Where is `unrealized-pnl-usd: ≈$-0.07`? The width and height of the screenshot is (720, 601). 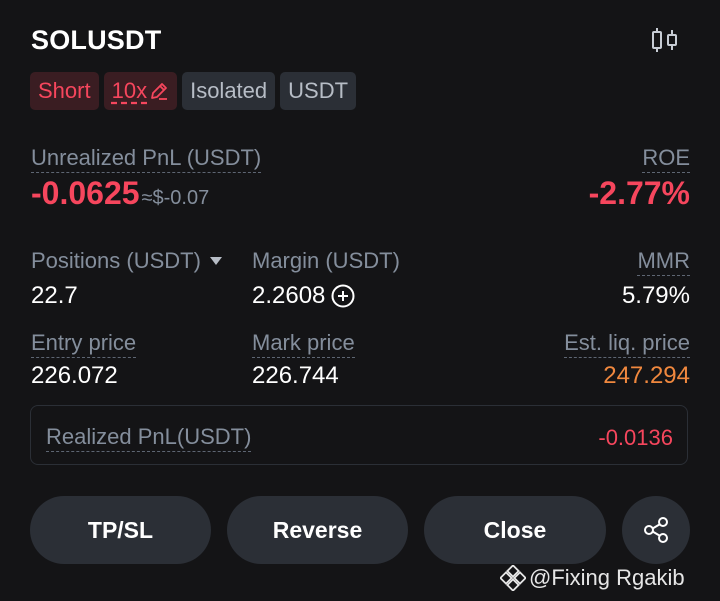
unrealized-pnl-usd: ≈$-0.07 is located at coordinates (175, 198).